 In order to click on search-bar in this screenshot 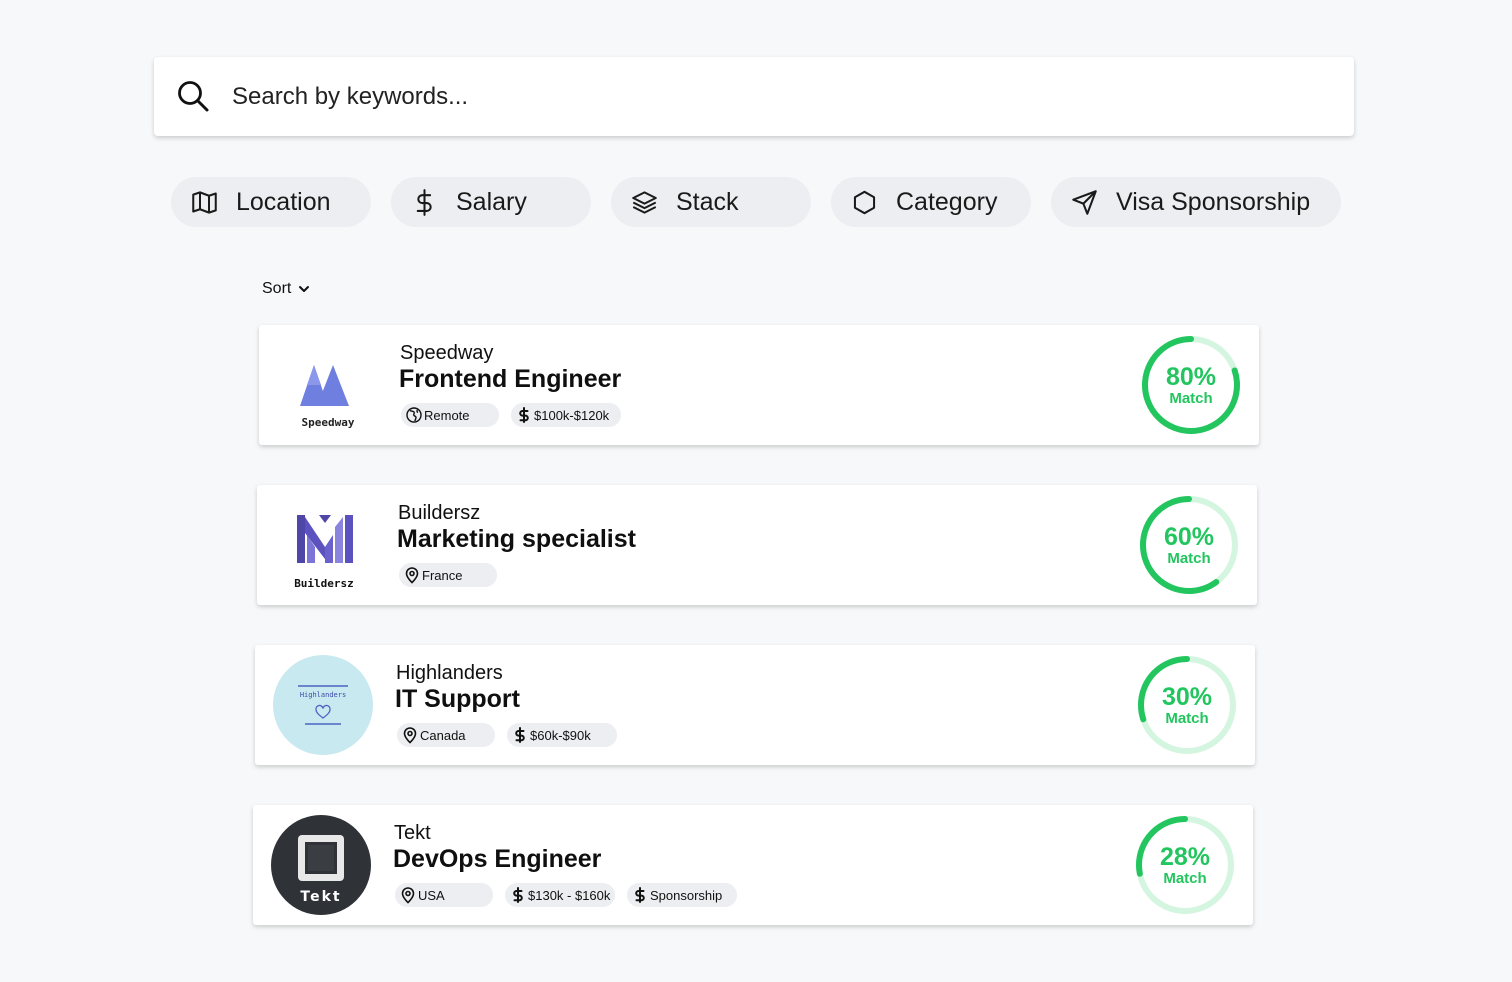, I will do `click(754, 96)`.